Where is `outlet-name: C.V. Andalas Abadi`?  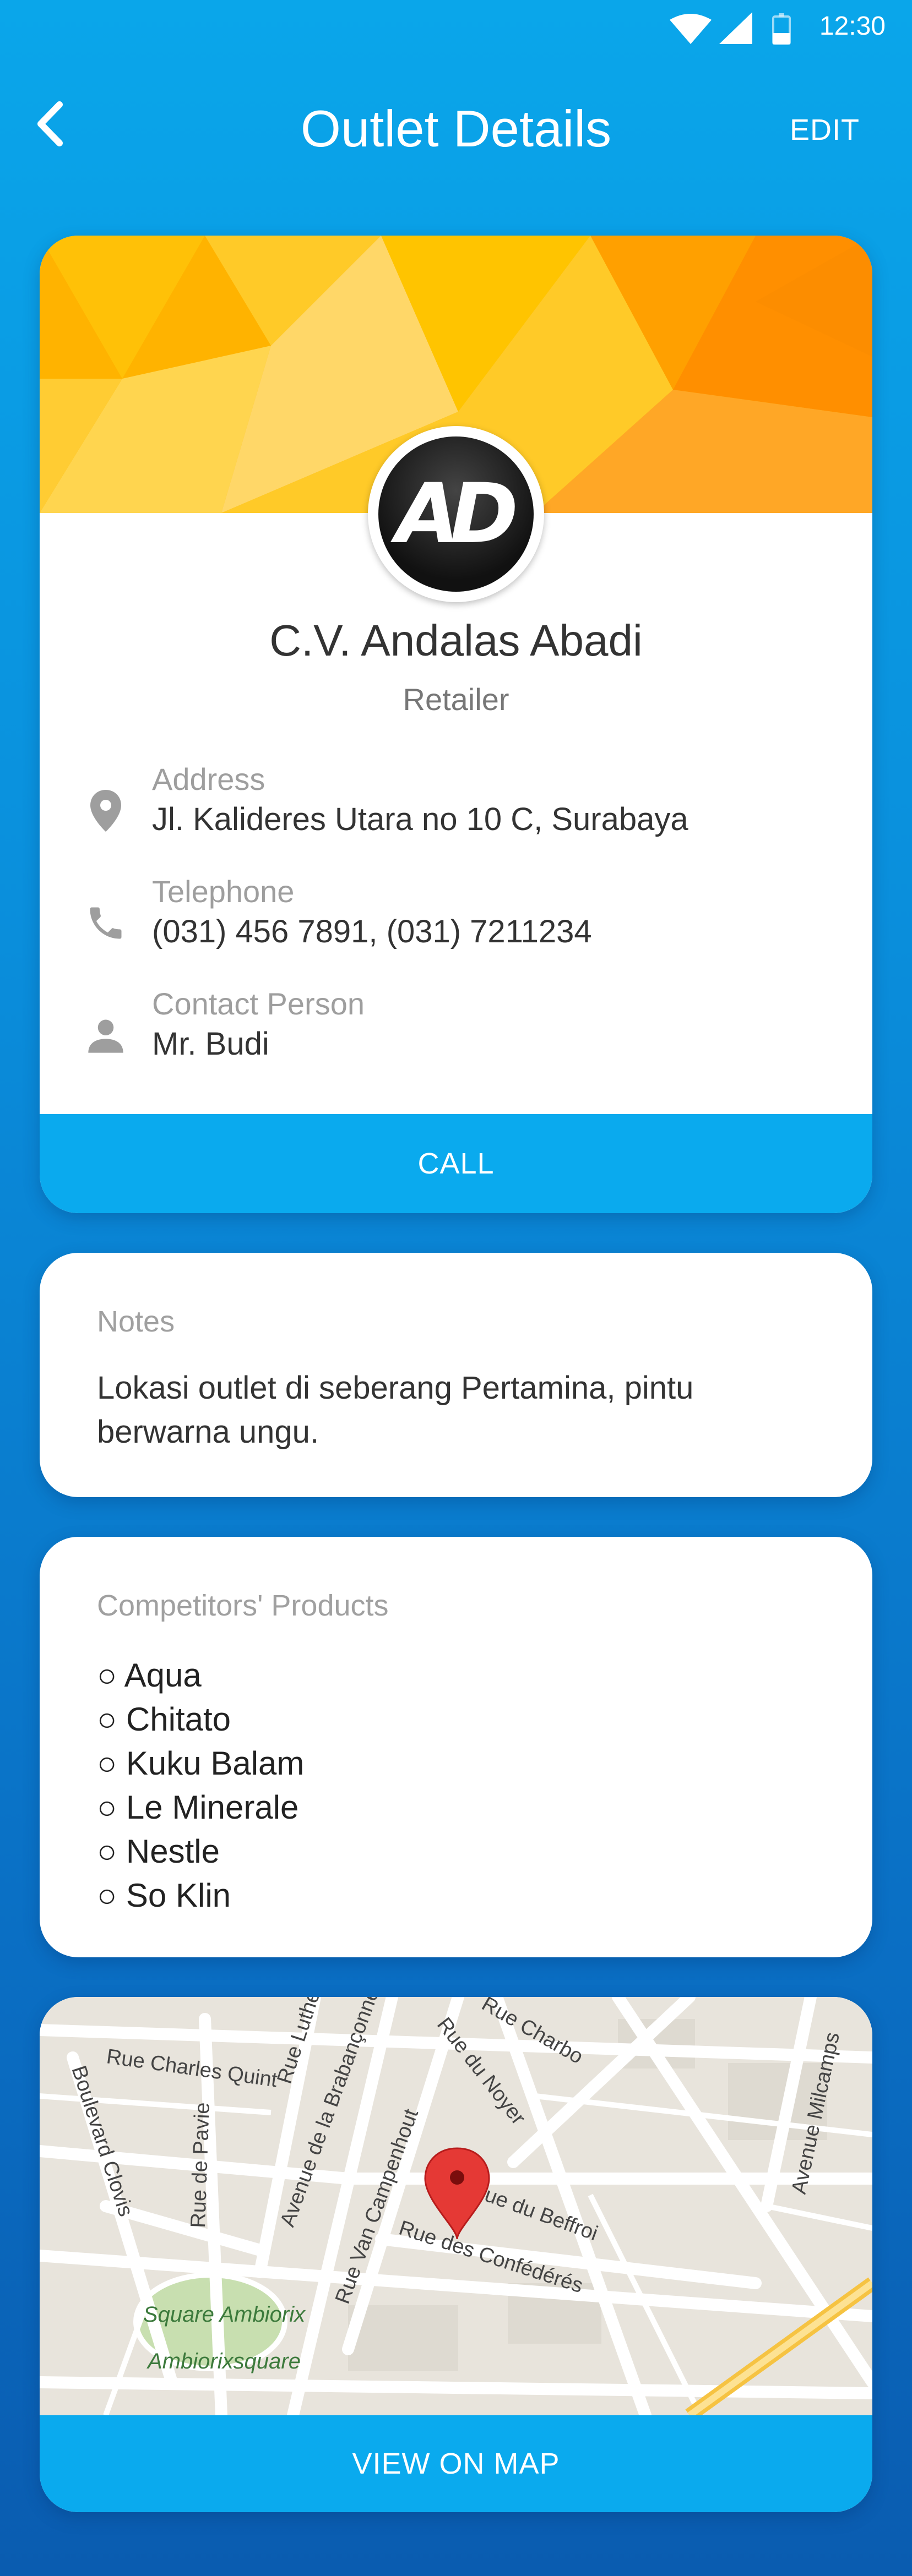 outlet-name: C.V. Andalas Abadi is located at coordinates (456, 640).